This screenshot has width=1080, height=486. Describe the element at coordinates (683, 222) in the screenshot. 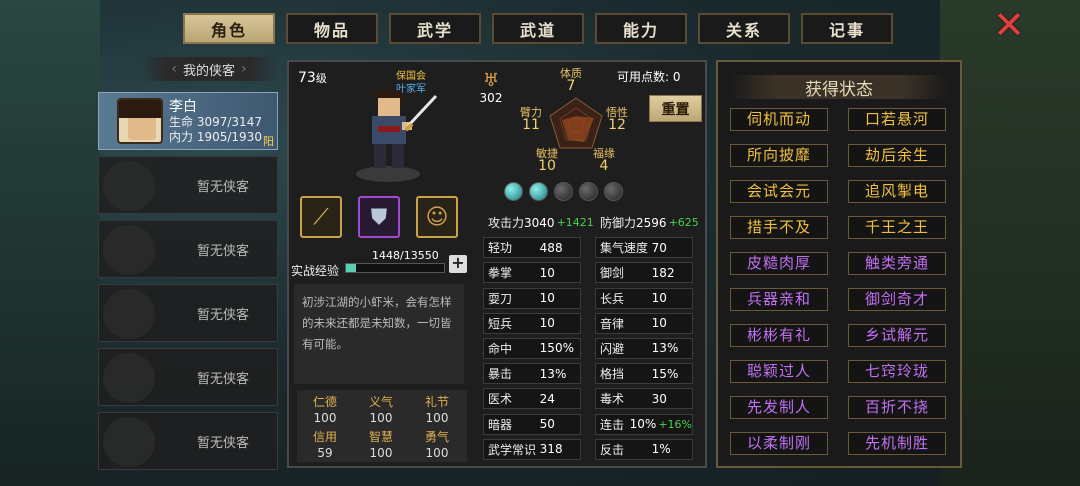

I see `stat-bonus: +625` at that location.